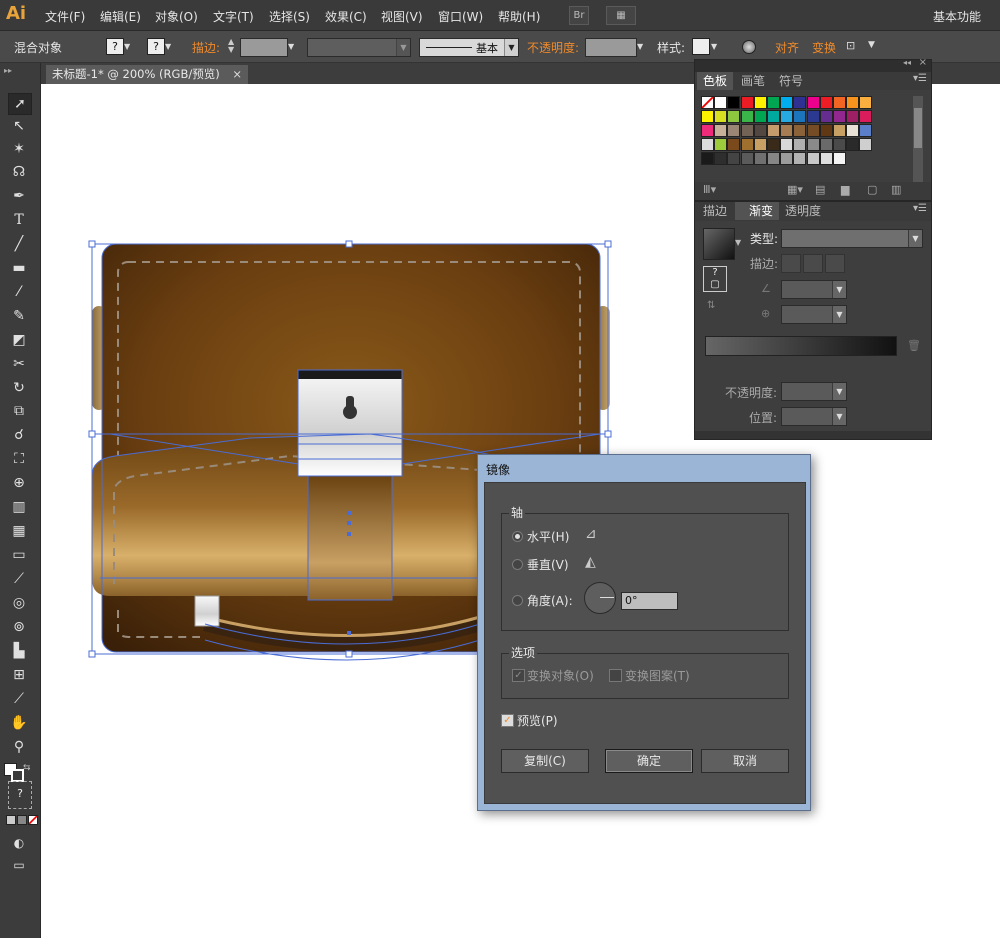  I want to click on angle-dial, so click(600, 598).